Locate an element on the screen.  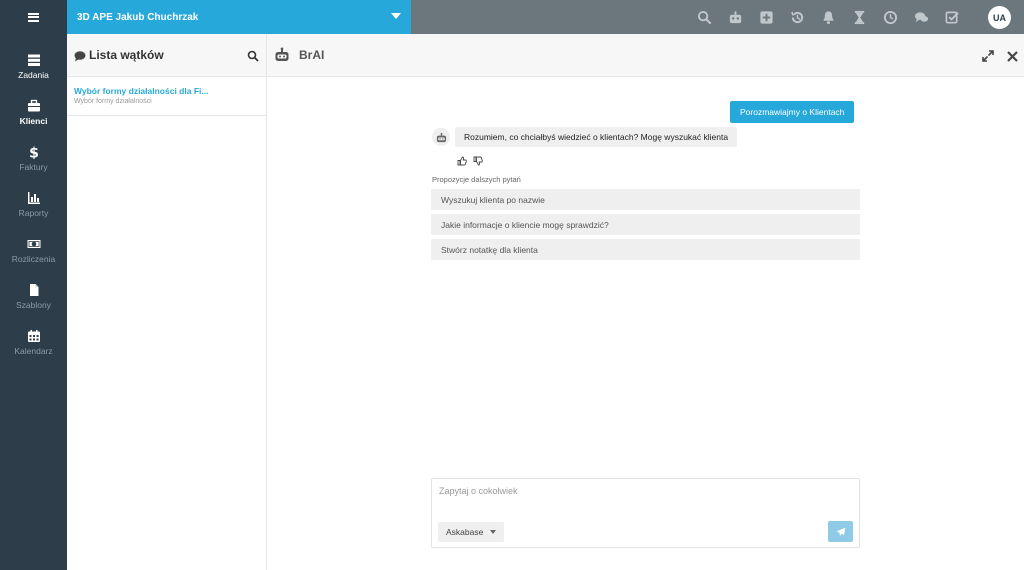
bell-icon is located at coordinates (828, 17).